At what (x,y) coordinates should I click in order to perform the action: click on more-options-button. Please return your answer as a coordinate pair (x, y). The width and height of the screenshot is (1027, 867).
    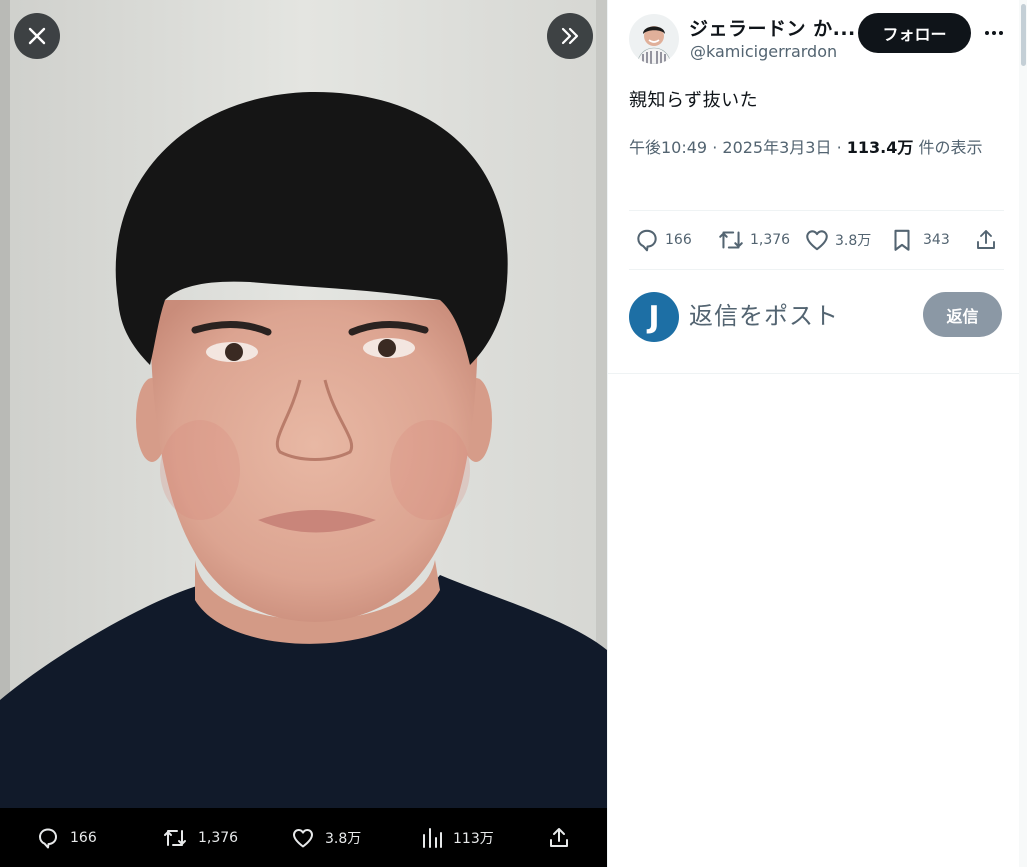
    Looking at the image, I should click on (994, 33).